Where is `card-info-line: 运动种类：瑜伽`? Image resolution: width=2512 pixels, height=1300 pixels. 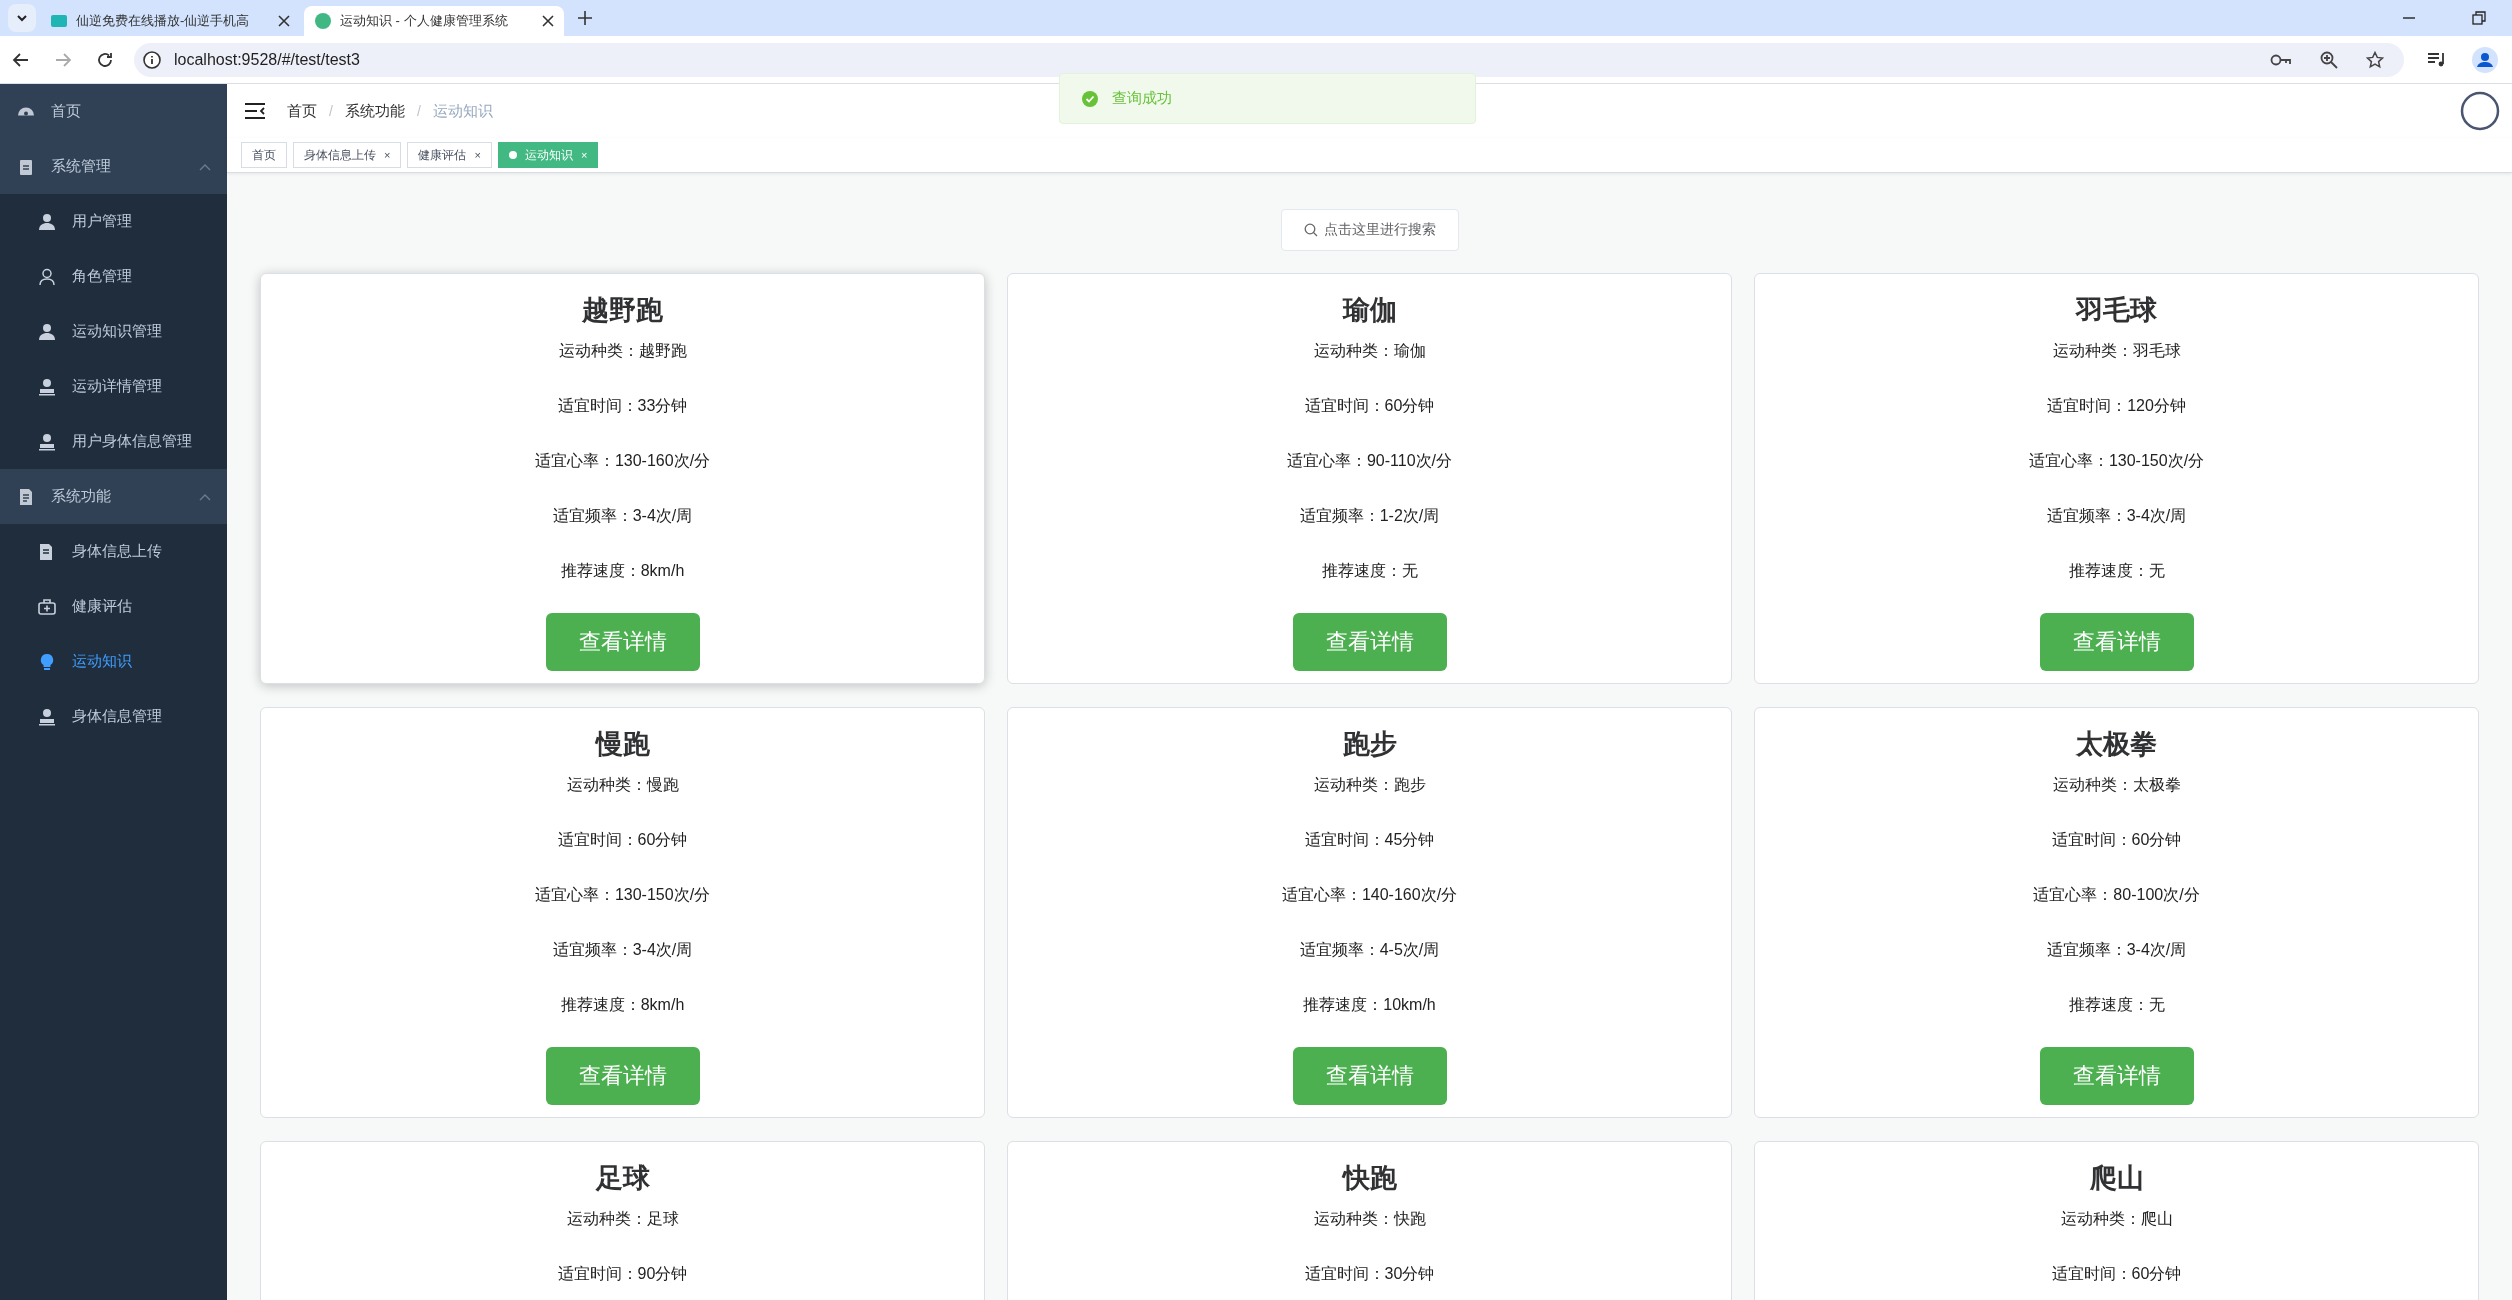 card-info-line: 运动种类：瑜伽 is located at coordinates (1369, 351).